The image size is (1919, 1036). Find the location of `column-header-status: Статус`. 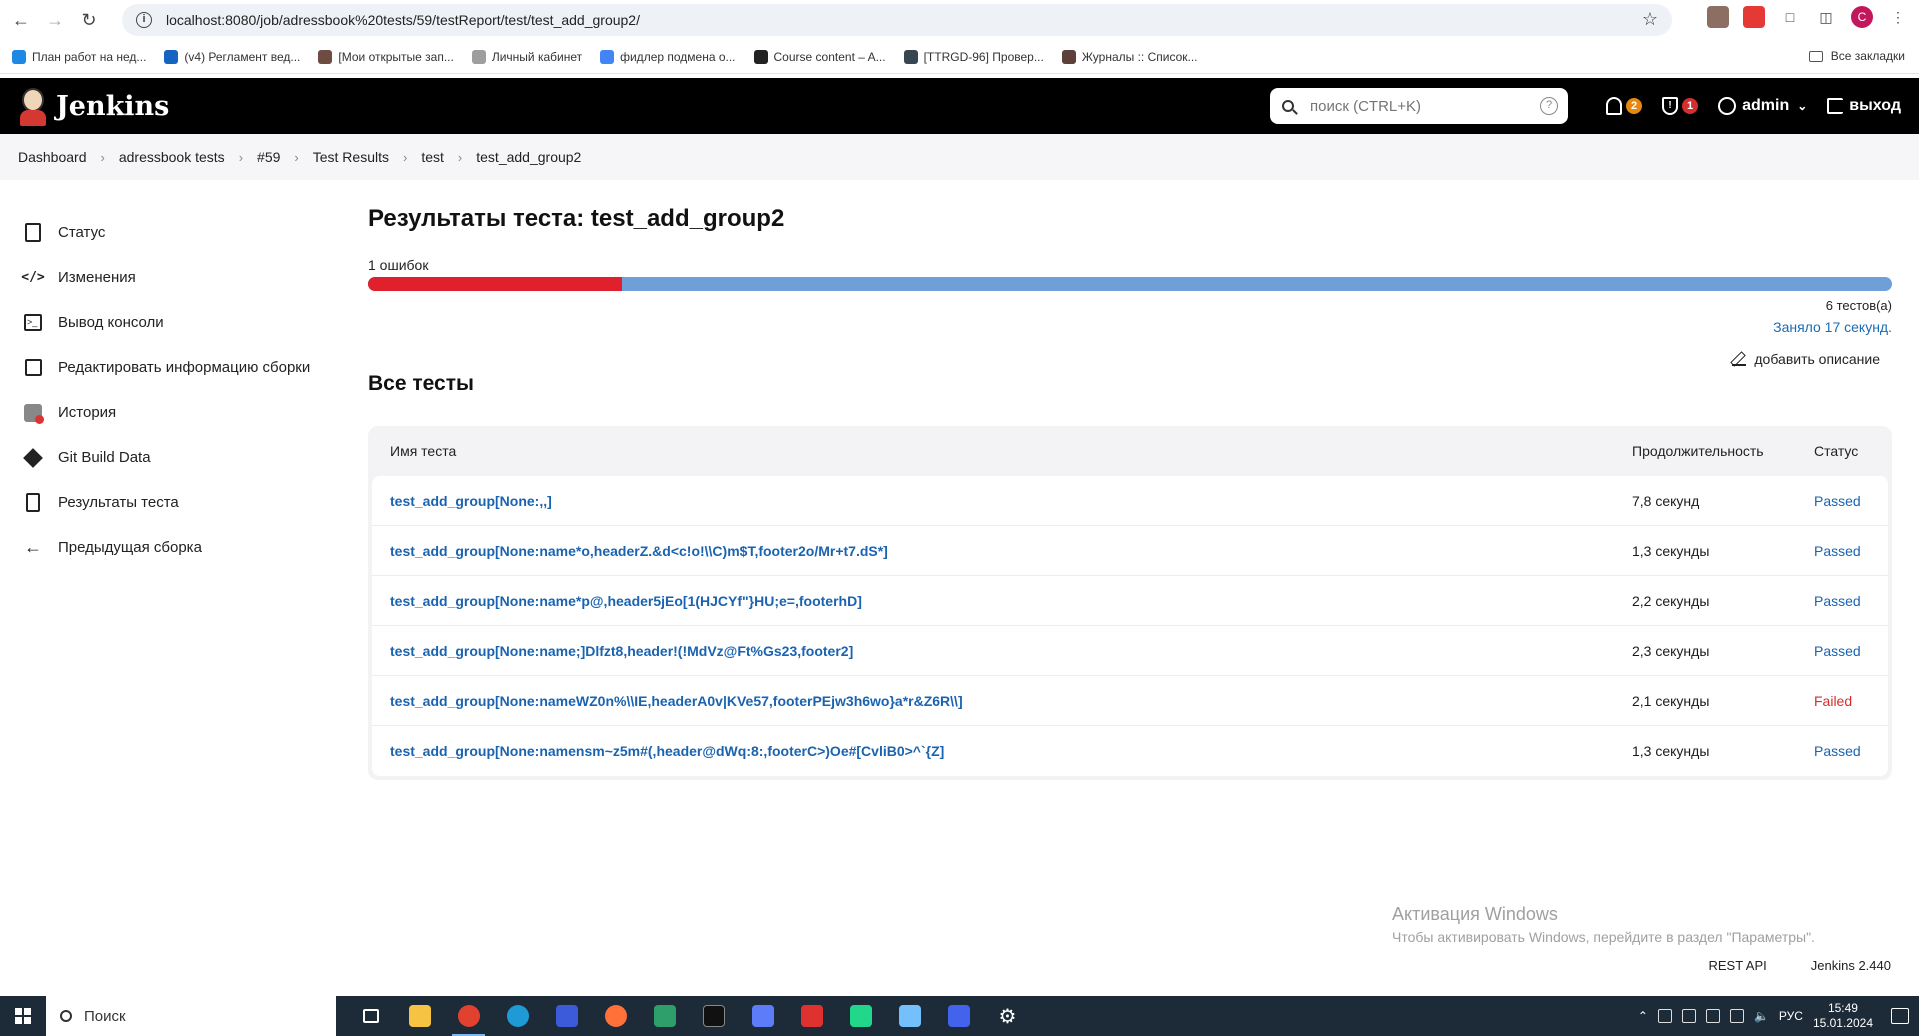

column-header-status: Статус is located at coordinates (1851, 451).